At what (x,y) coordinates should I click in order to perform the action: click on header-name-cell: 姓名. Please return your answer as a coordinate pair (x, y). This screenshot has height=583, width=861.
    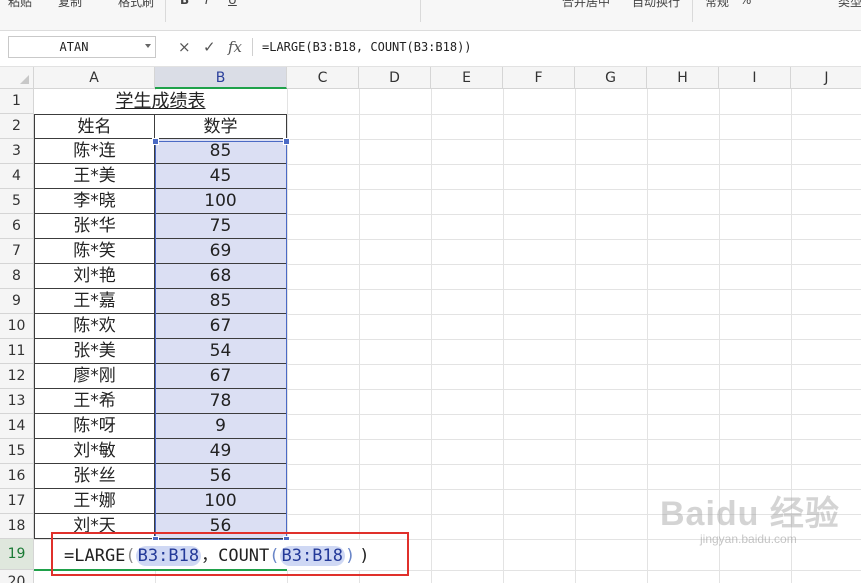
    Looking at the image, I should click on (94, 126).